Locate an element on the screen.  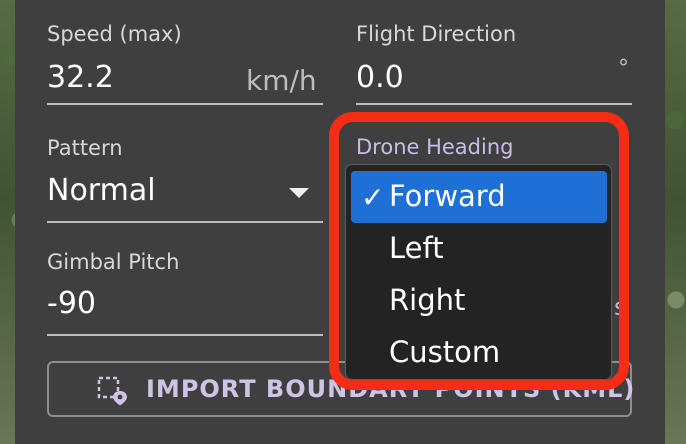
option-forward: ✓ Forward is located at coordinates (479, 197).